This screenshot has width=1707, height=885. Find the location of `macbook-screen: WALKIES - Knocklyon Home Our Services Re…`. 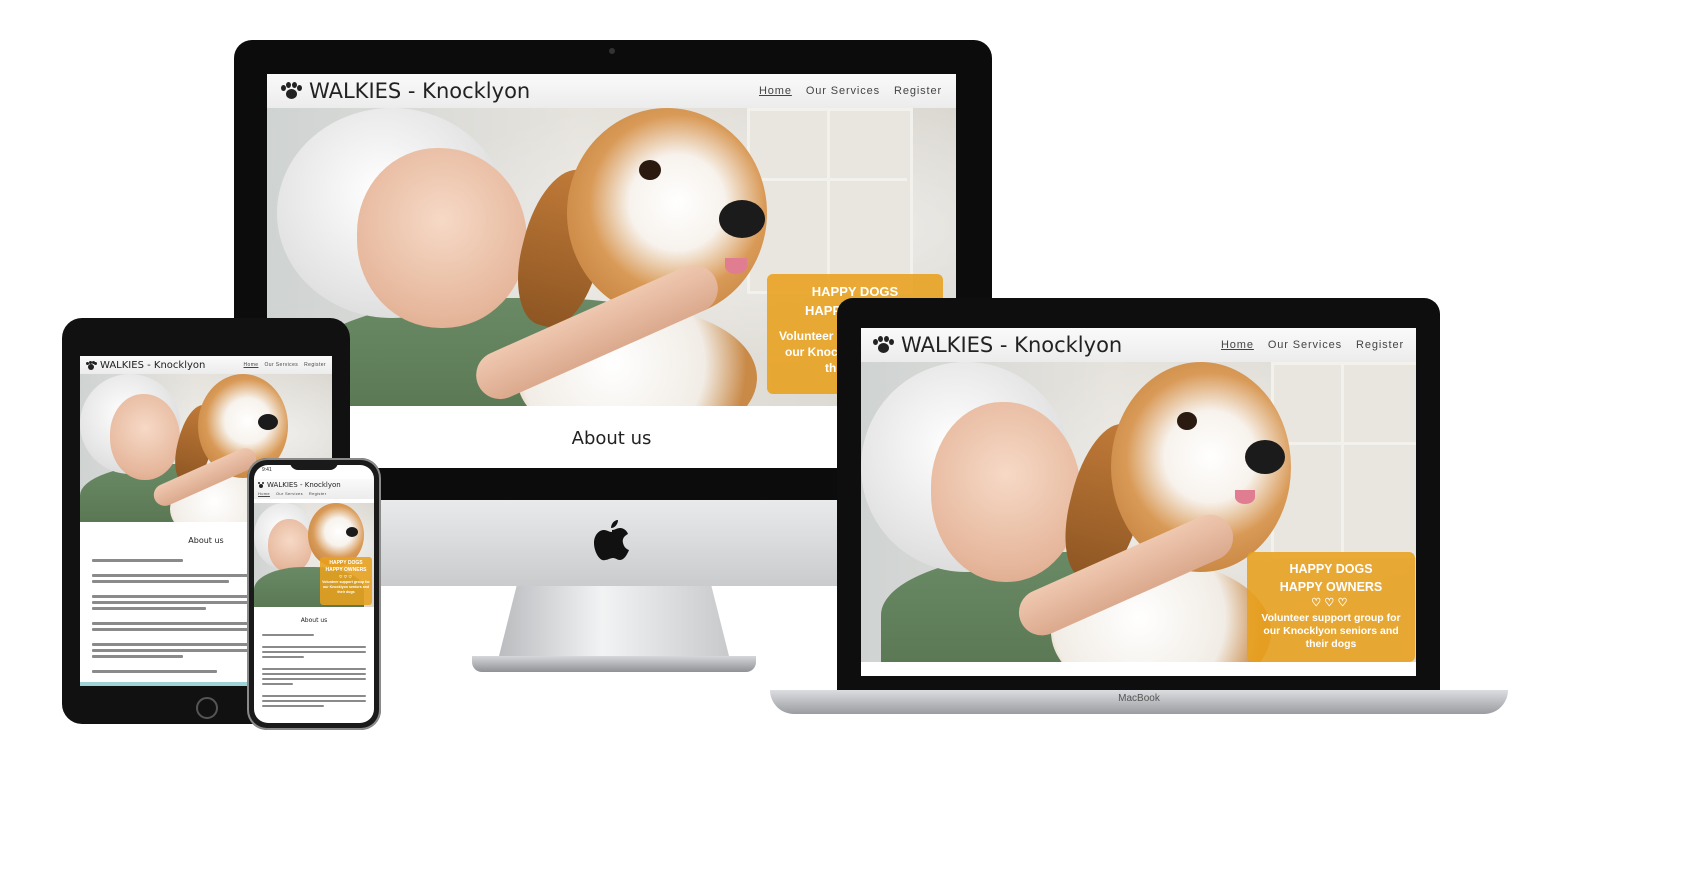

macbook-screen: WALKIES - Knocklyon Home Our Services Re… is located at coordinates (1138, 502).